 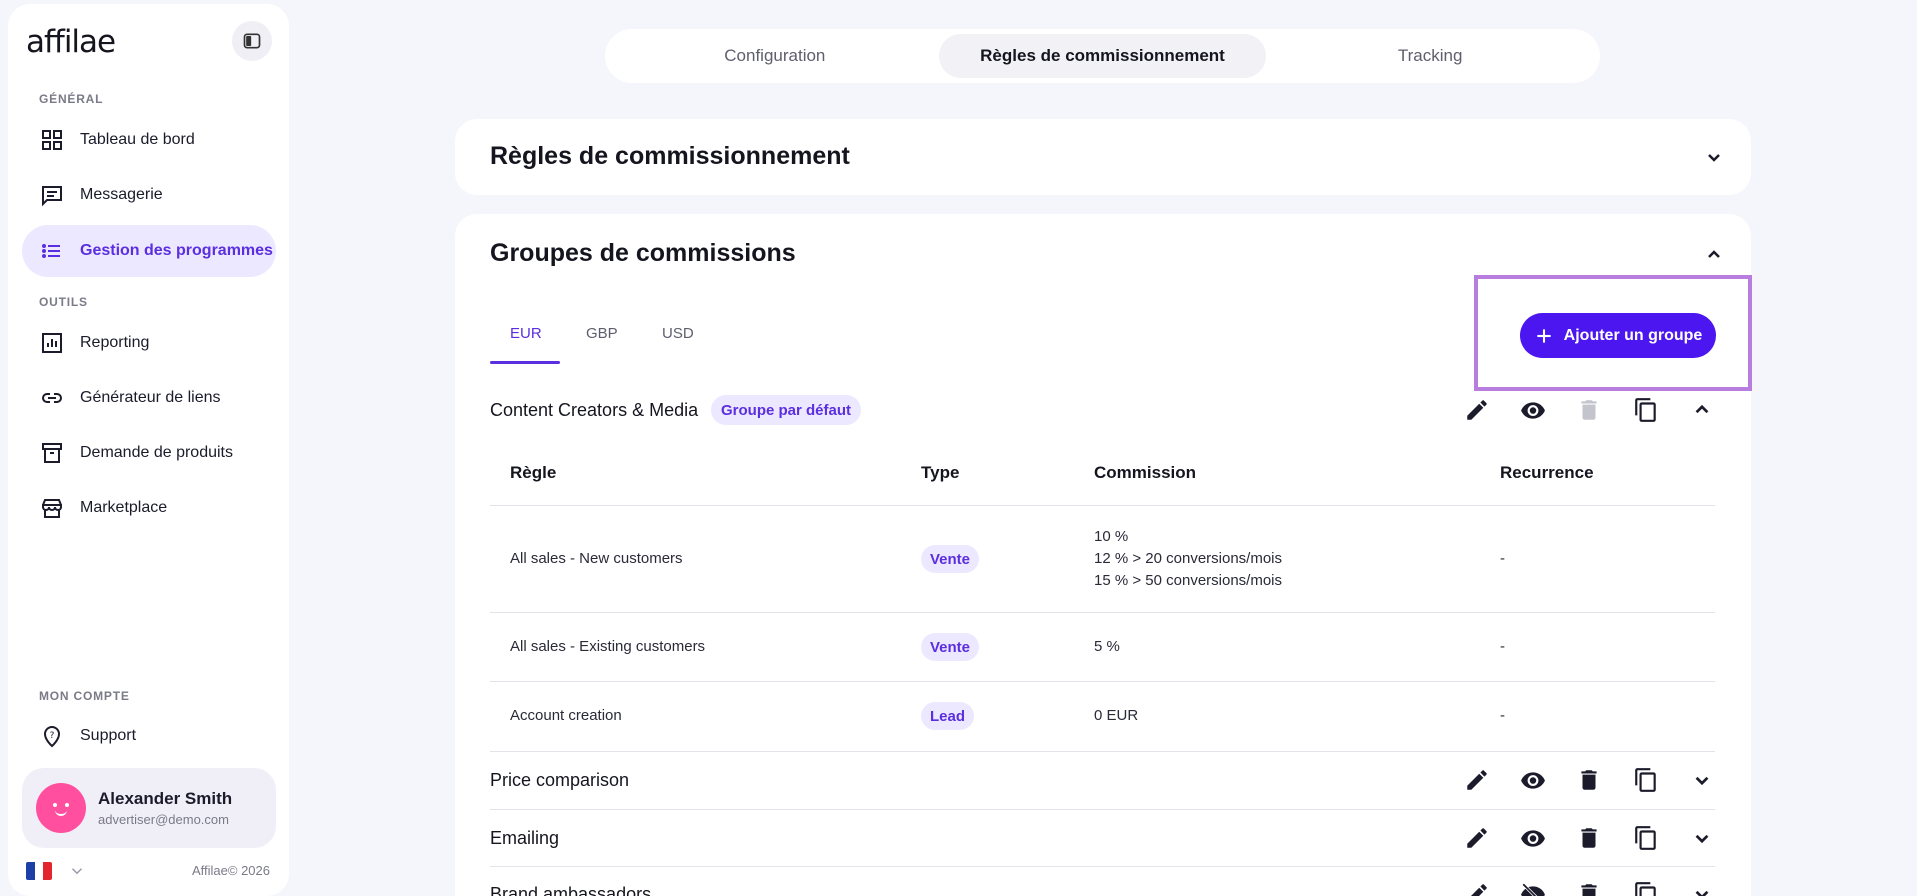 What do you see at coordinates (230, 870) in the screenshot?
I see `copyright-text: Affilae© 2026` at bounding box center [230, 870].